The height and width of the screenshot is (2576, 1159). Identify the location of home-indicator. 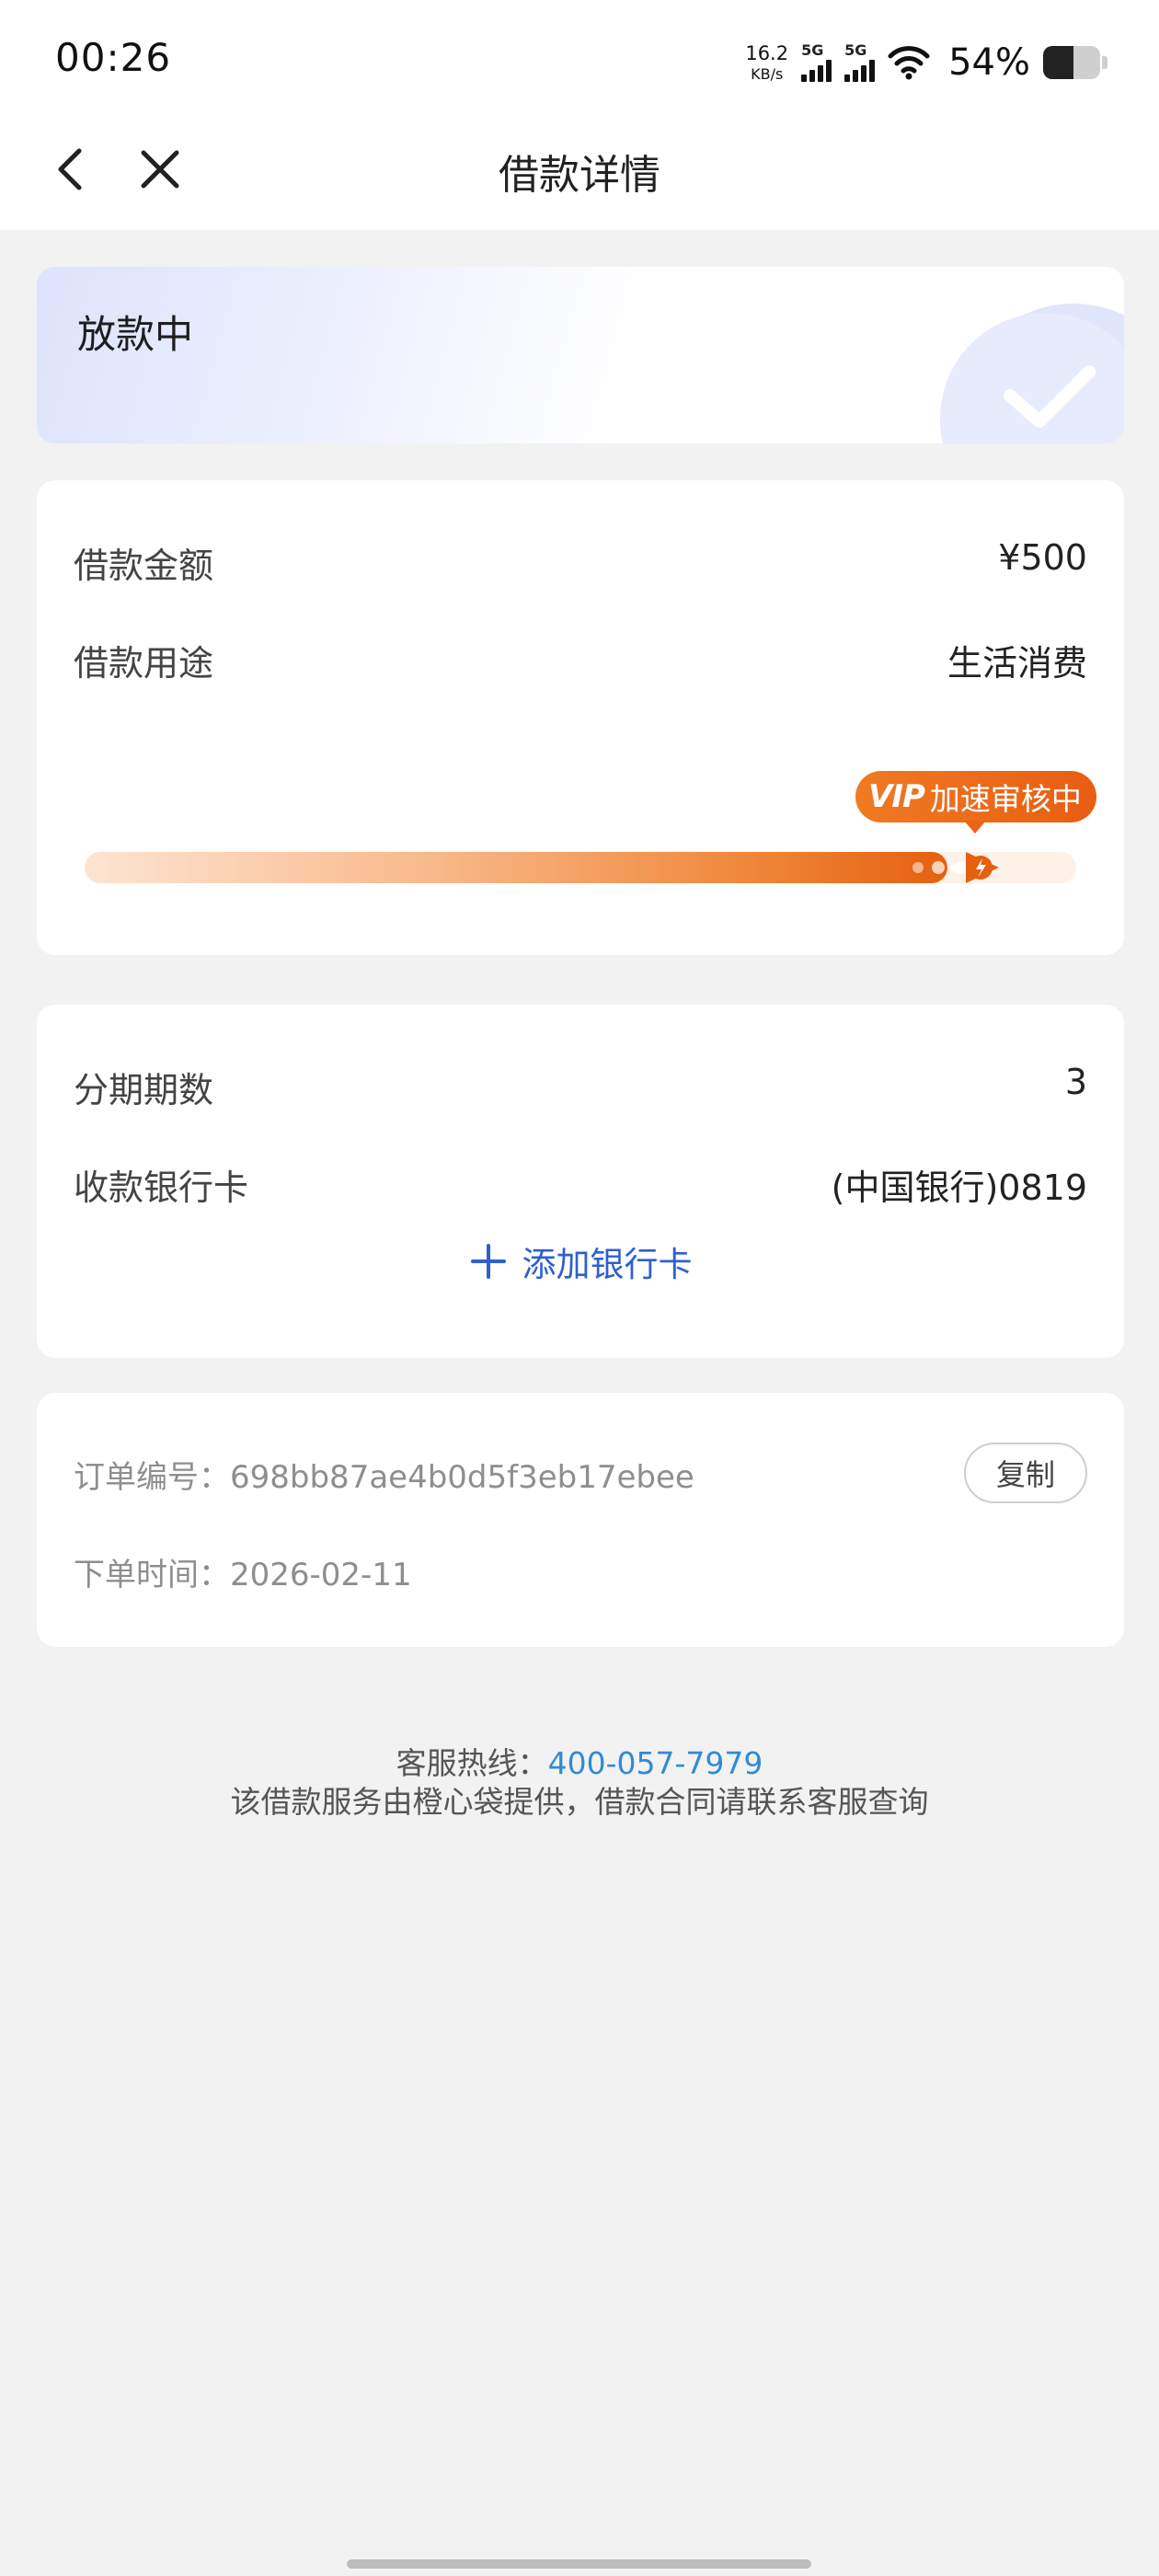
(579, 2564).